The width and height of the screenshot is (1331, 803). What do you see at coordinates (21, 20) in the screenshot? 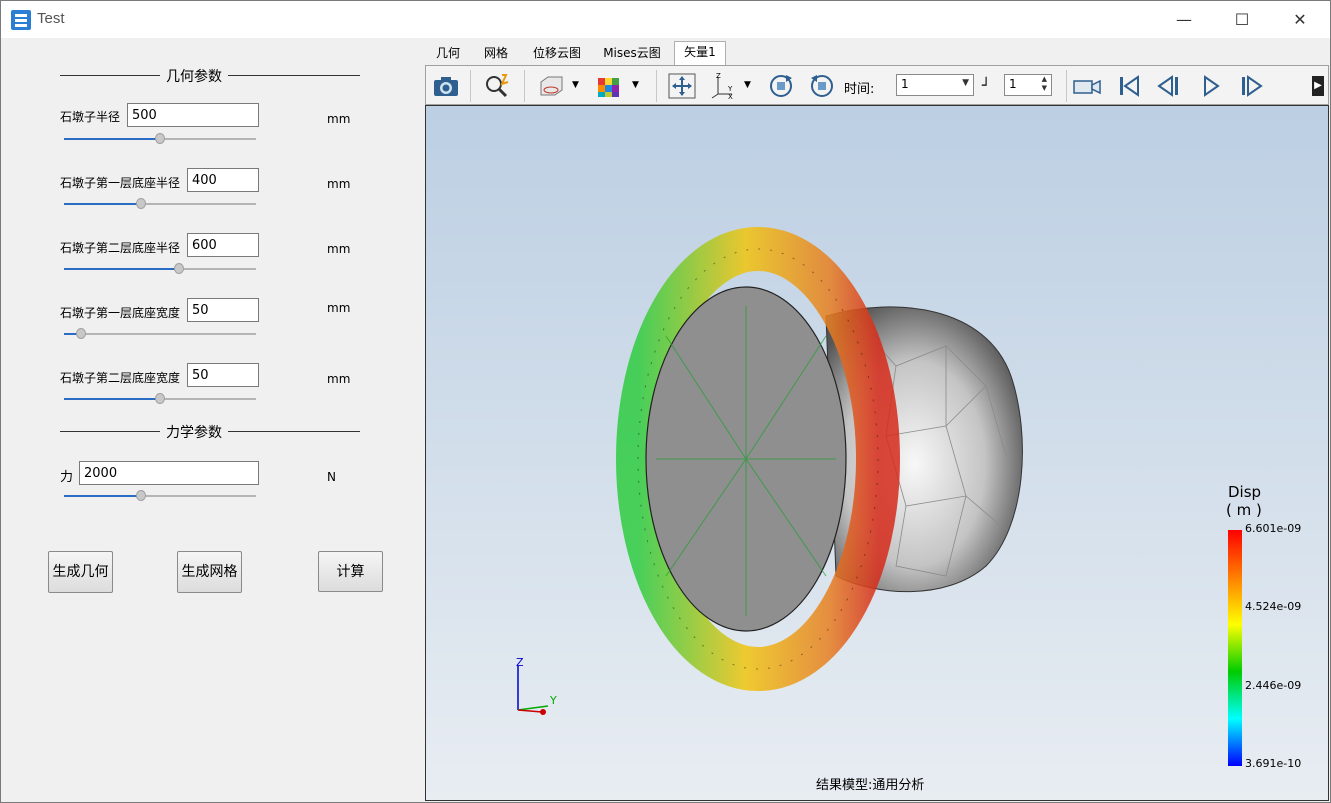
I see `app-icon` at bounding box center [21, 20].